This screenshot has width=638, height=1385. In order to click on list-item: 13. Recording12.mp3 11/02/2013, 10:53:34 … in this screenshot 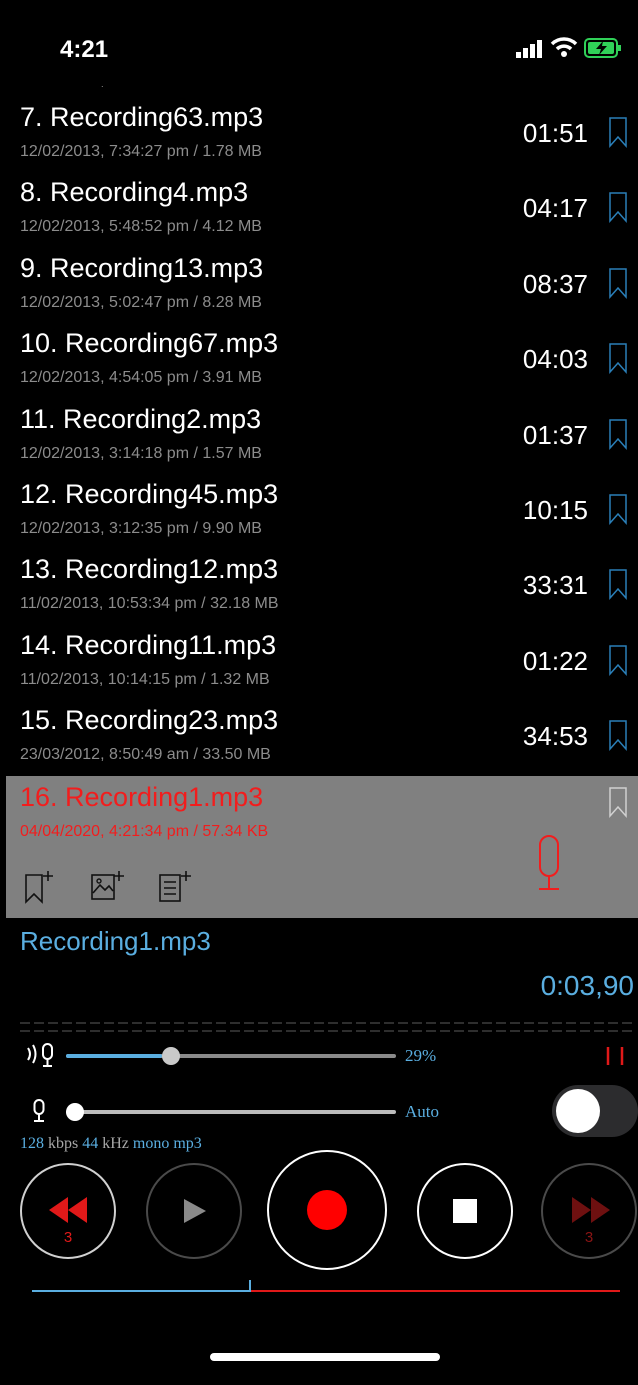, I will do `click(322, 592)`.